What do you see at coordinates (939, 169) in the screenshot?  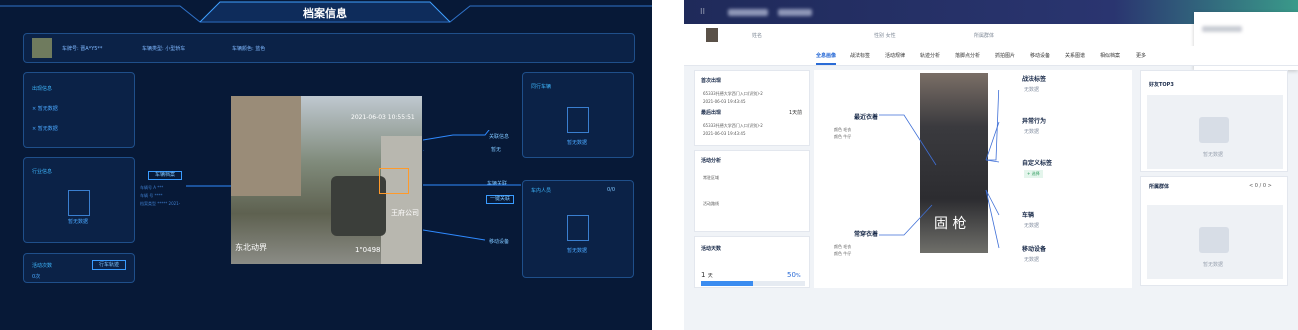 I see `tag-connectors` at bounding box center [939, 169].